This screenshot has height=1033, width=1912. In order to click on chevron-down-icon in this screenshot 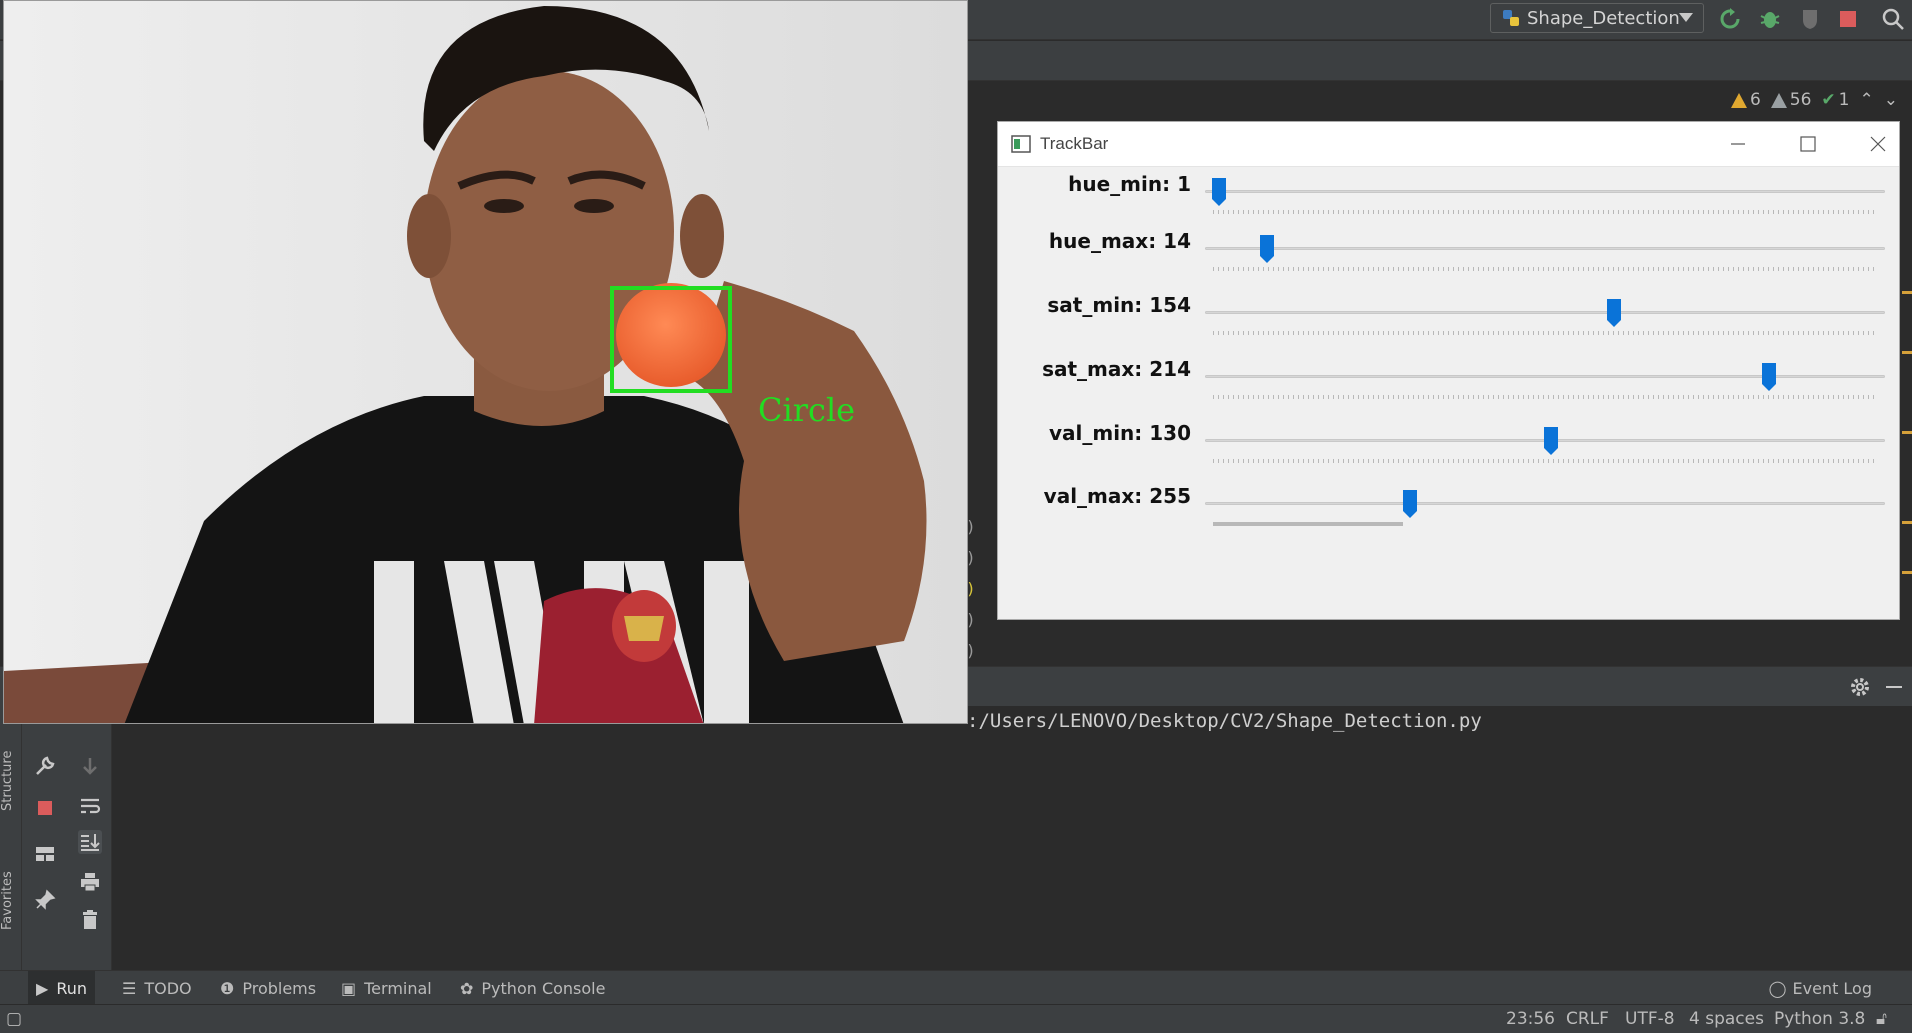, I will do `click(1686, 17)`.